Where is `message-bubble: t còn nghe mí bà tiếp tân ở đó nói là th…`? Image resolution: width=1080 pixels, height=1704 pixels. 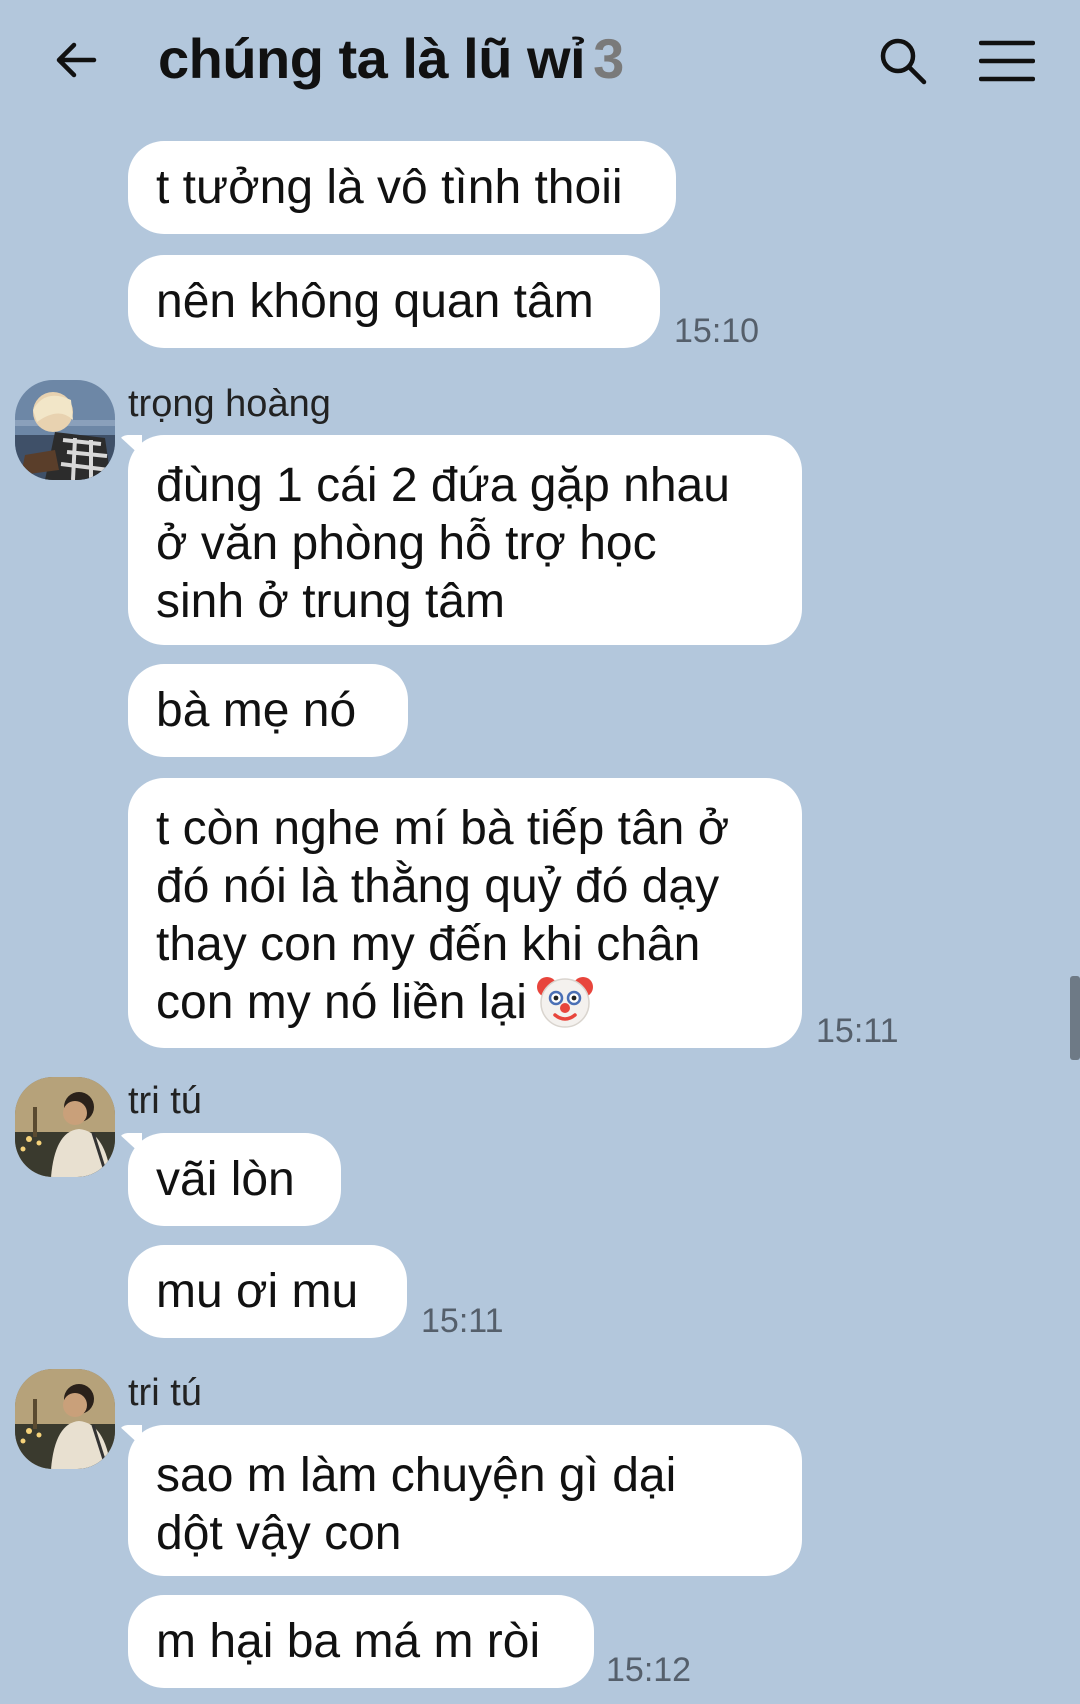
message-bubble: t còn nghe mí bà tiếp tân ở đó nói là th… is located at coordinates (465, 913).